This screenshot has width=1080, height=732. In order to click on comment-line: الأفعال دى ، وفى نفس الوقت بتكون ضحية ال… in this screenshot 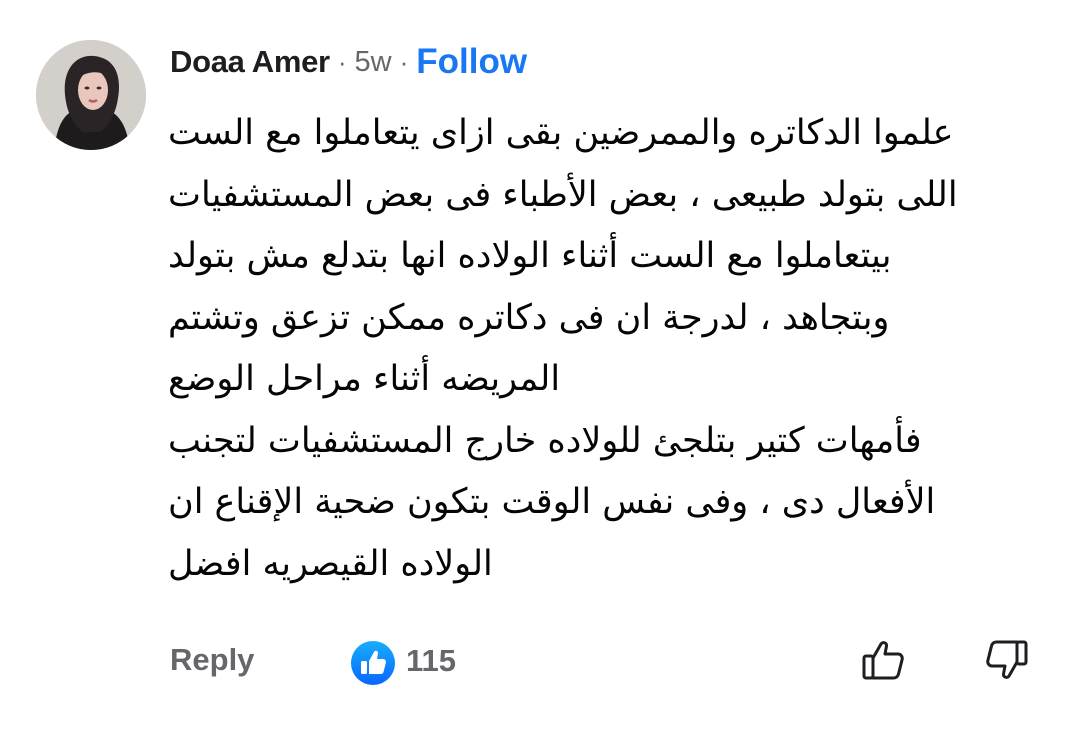, I will do `click(552, 502)`.